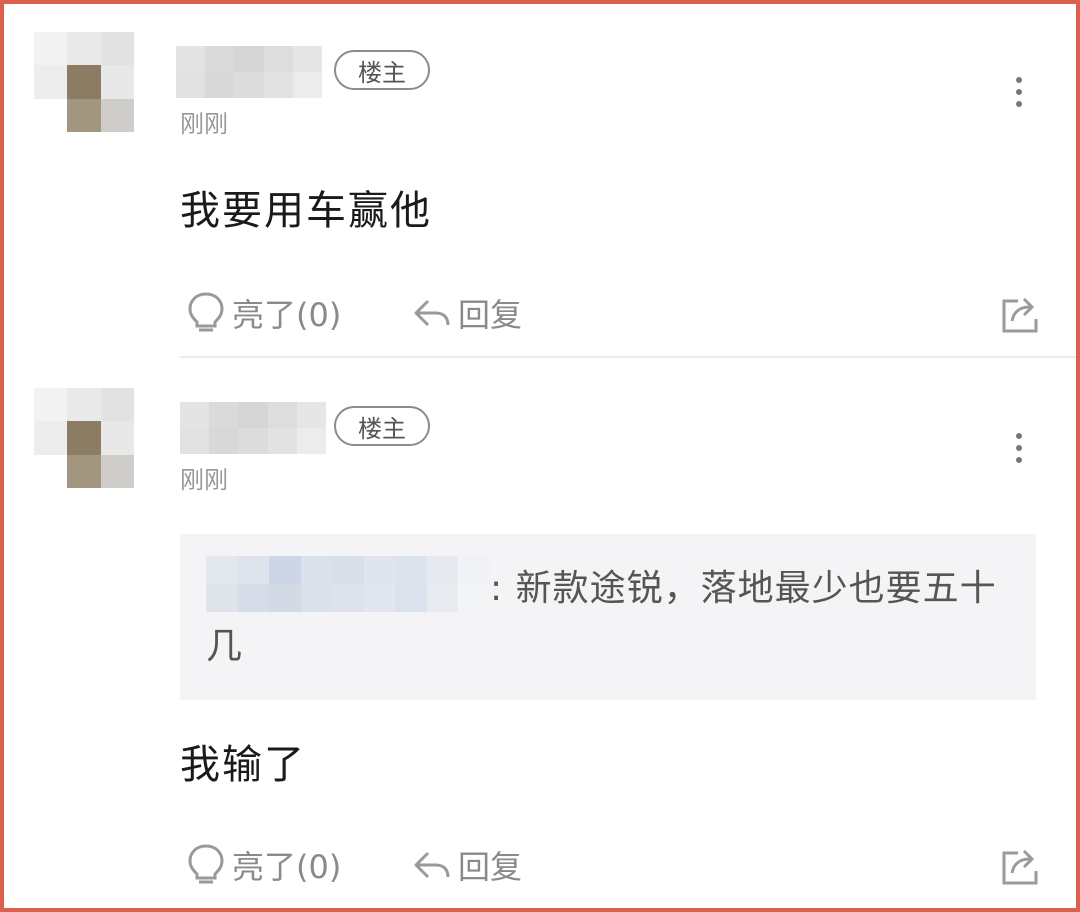 This screenshot has width=1080, height=912. I want to click on quoted-text: : 新款途锐，落地最少也要五十几, so click(601, 617).